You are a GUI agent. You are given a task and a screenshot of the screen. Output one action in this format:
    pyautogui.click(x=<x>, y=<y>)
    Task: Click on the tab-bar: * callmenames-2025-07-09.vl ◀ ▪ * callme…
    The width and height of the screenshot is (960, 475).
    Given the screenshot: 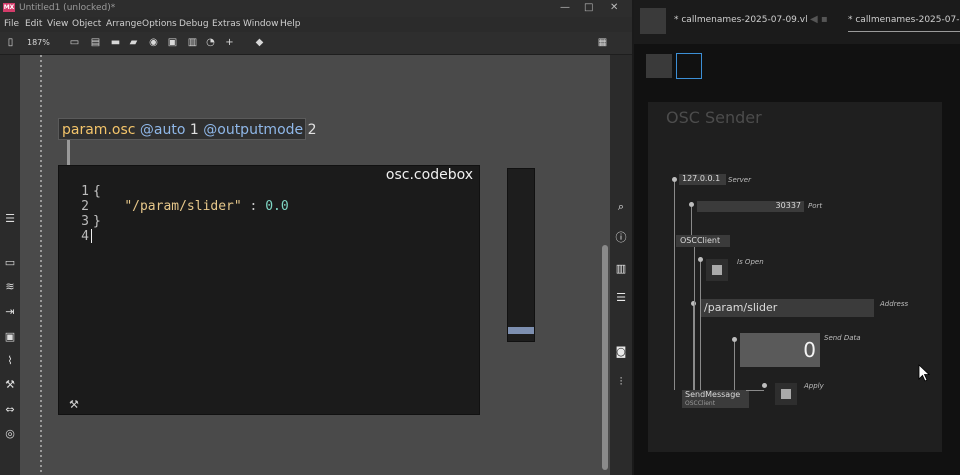 What is the action you would take?
    pyautogui.click(x=797, y=22)
    